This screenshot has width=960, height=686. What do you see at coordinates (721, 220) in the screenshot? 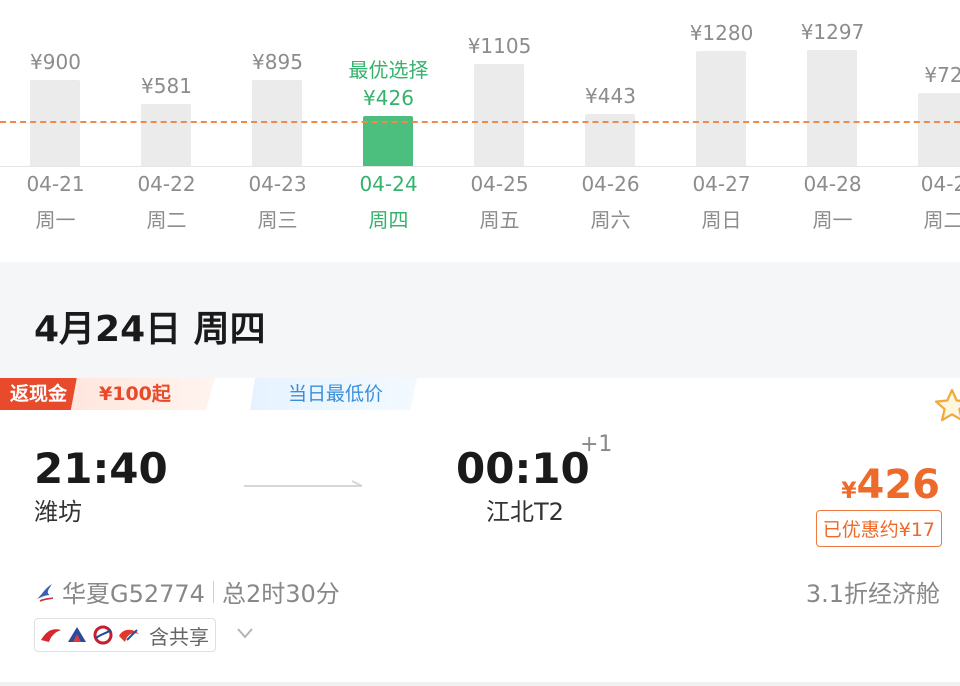
I see `day-weekday: 周日` at bounding box center [721, 220].